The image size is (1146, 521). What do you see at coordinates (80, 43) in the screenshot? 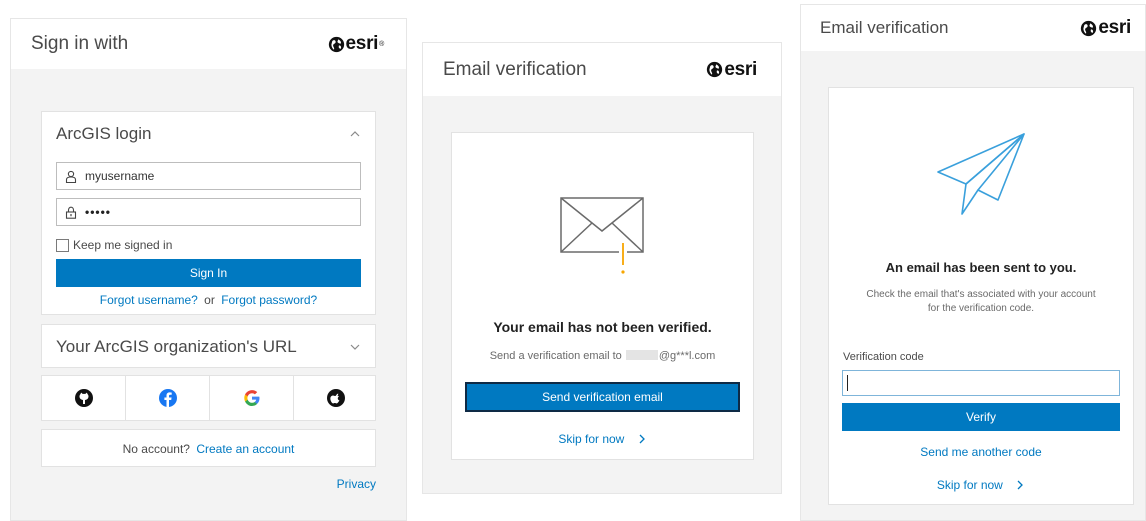
I see `signin-title: Sign in with` at bounding box center [80, 43].